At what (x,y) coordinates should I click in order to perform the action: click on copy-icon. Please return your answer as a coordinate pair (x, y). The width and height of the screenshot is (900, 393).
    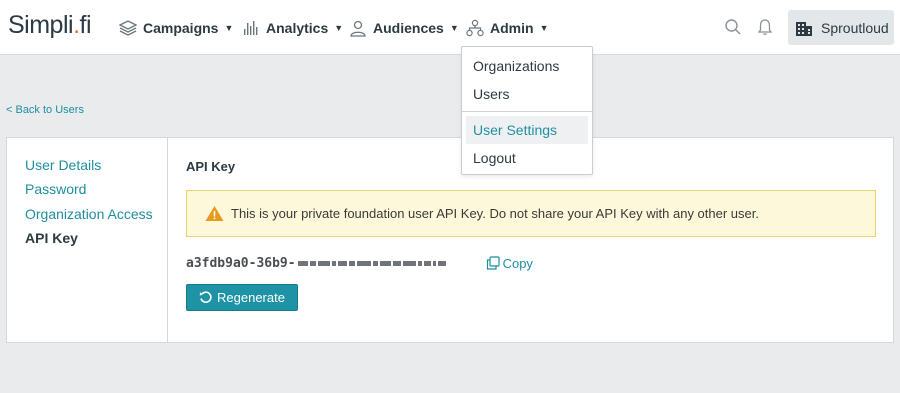
    Looking at the image, I should click on (493, 263).